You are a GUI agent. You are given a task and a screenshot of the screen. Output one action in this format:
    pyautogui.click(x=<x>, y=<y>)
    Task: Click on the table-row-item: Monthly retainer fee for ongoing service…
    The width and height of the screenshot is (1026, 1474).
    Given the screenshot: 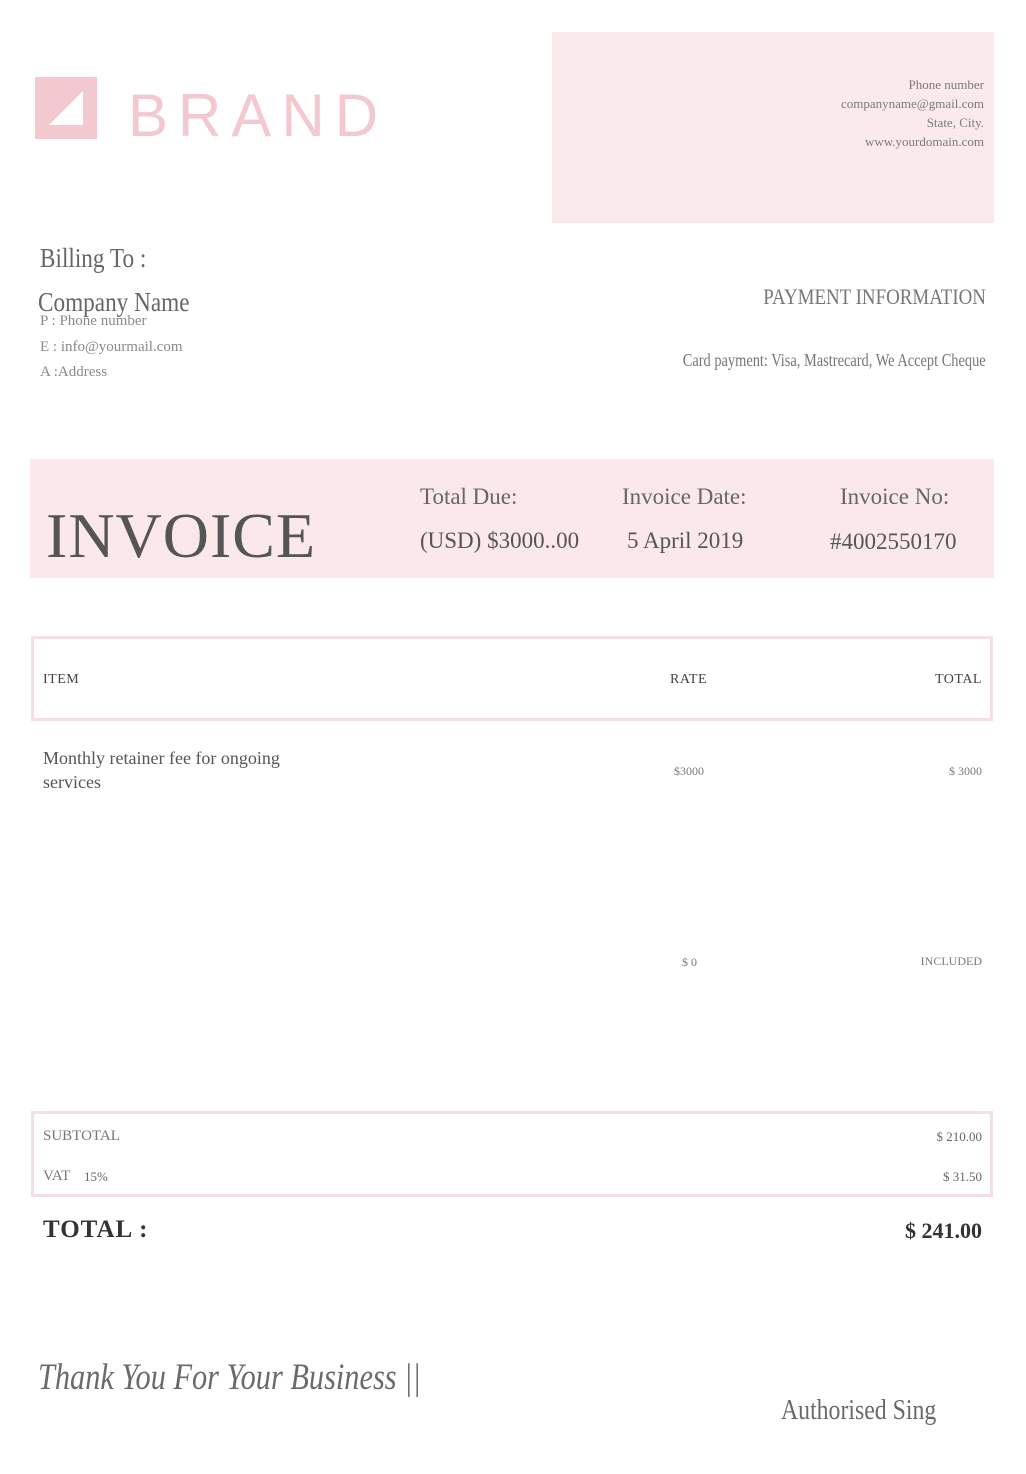 What is the action you would take?
    pyautogui.click(x=161, y=770)
    